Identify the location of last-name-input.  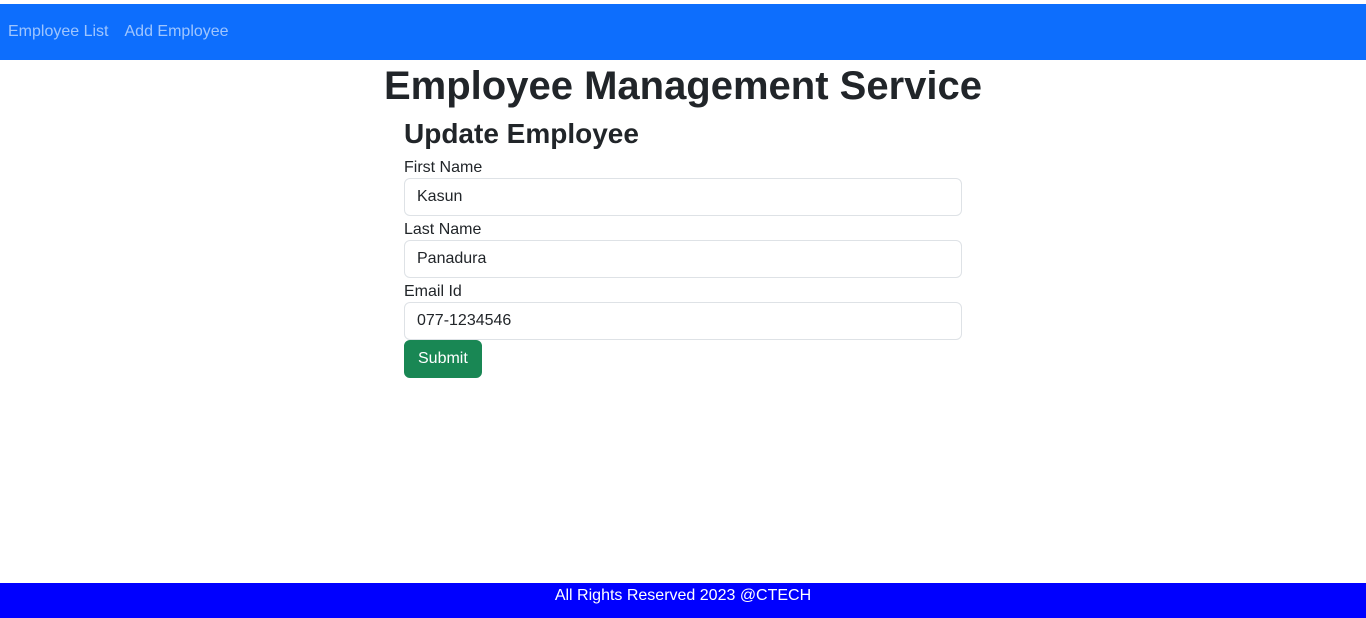
(683, 259).